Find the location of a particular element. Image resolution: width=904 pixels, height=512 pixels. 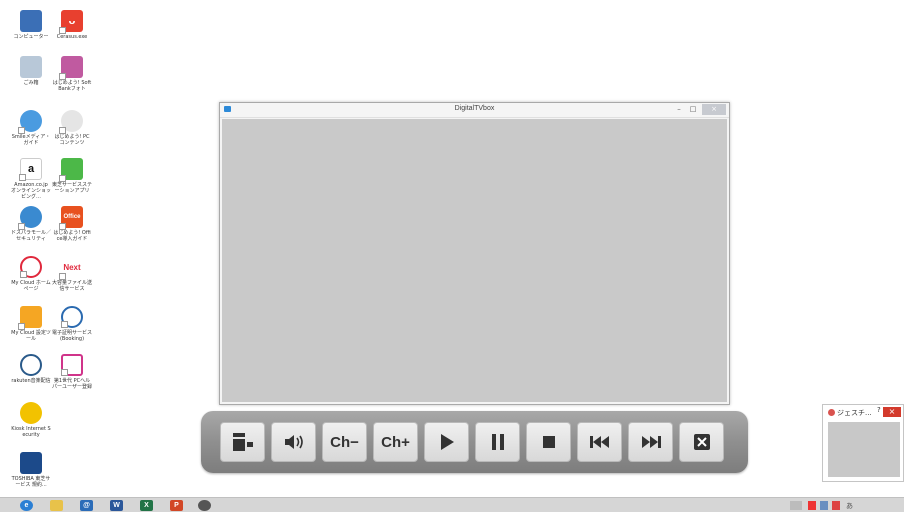

headphones-icon is located at coordinates (31, 365).